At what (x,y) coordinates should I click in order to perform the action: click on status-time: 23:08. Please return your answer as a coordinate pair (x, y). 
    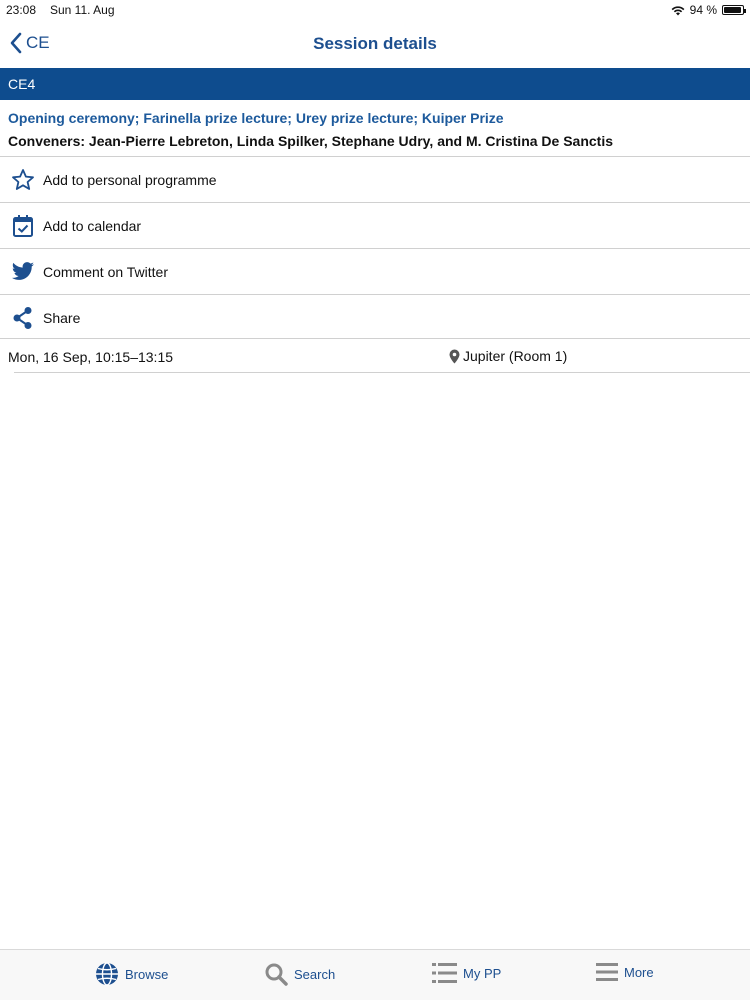
    Looking at the image, I should click on (21, 10).